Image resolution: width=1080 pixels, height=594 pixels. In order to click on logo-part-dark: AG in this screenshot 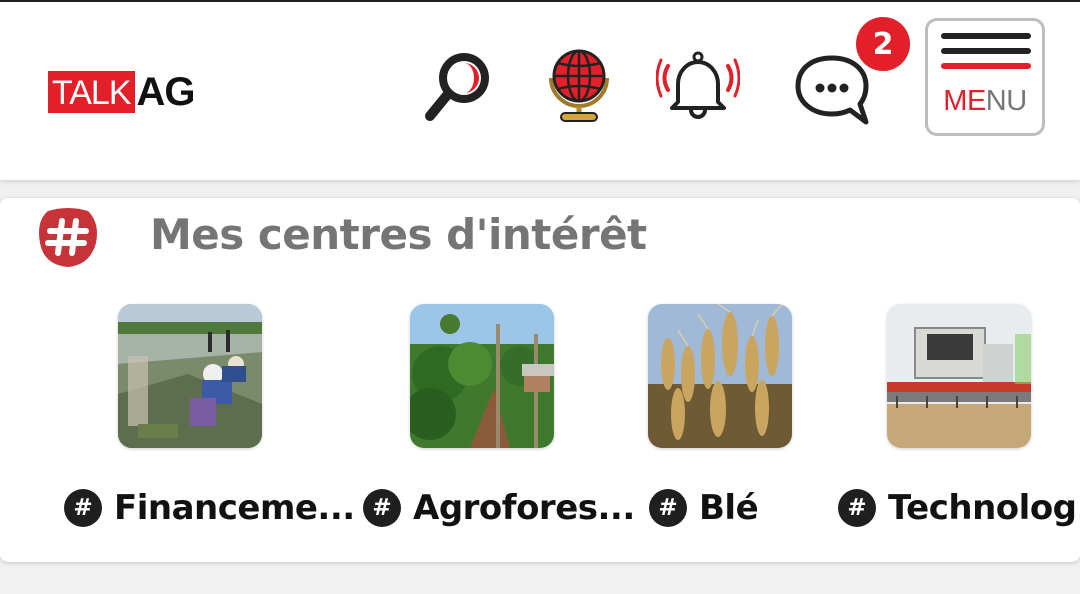, I will do `click(166, 92)`.